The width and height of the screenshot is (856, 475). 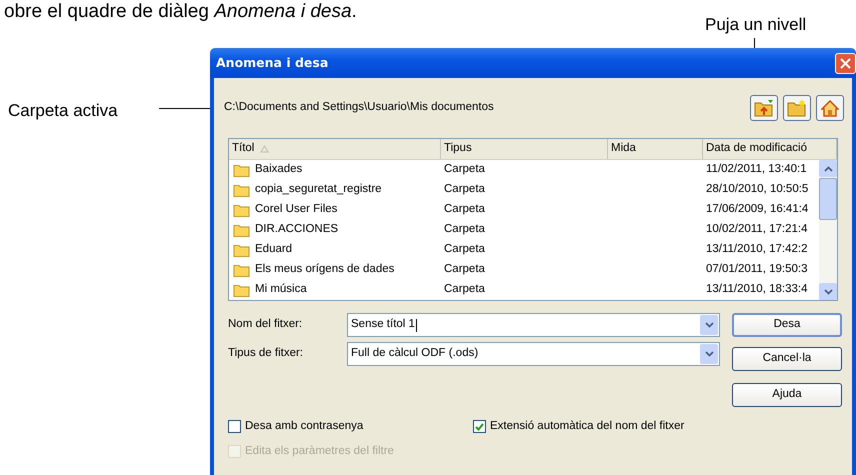 What do you see at coordinates (828, 199) in the screenshot?
I see `scroll-thumb` at bounding box center [828, 199].